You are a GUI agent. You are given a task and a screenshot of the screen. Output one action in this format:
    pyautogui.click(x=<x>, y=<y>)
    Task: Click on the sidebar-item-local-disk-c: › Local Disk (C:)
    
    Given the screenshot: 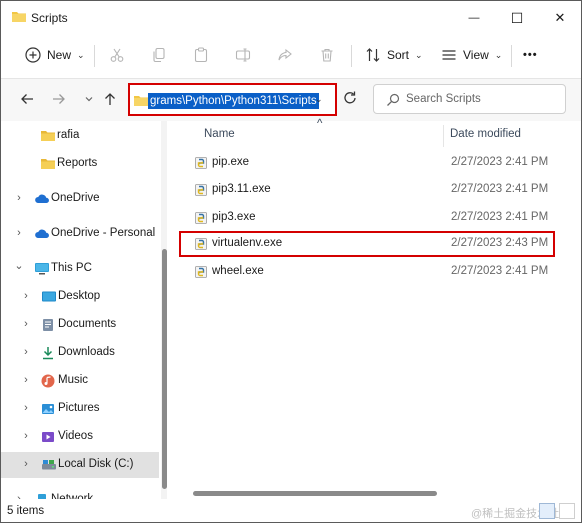 What is the action you would take?
    pyautogui.click(x=80, y=465)
    